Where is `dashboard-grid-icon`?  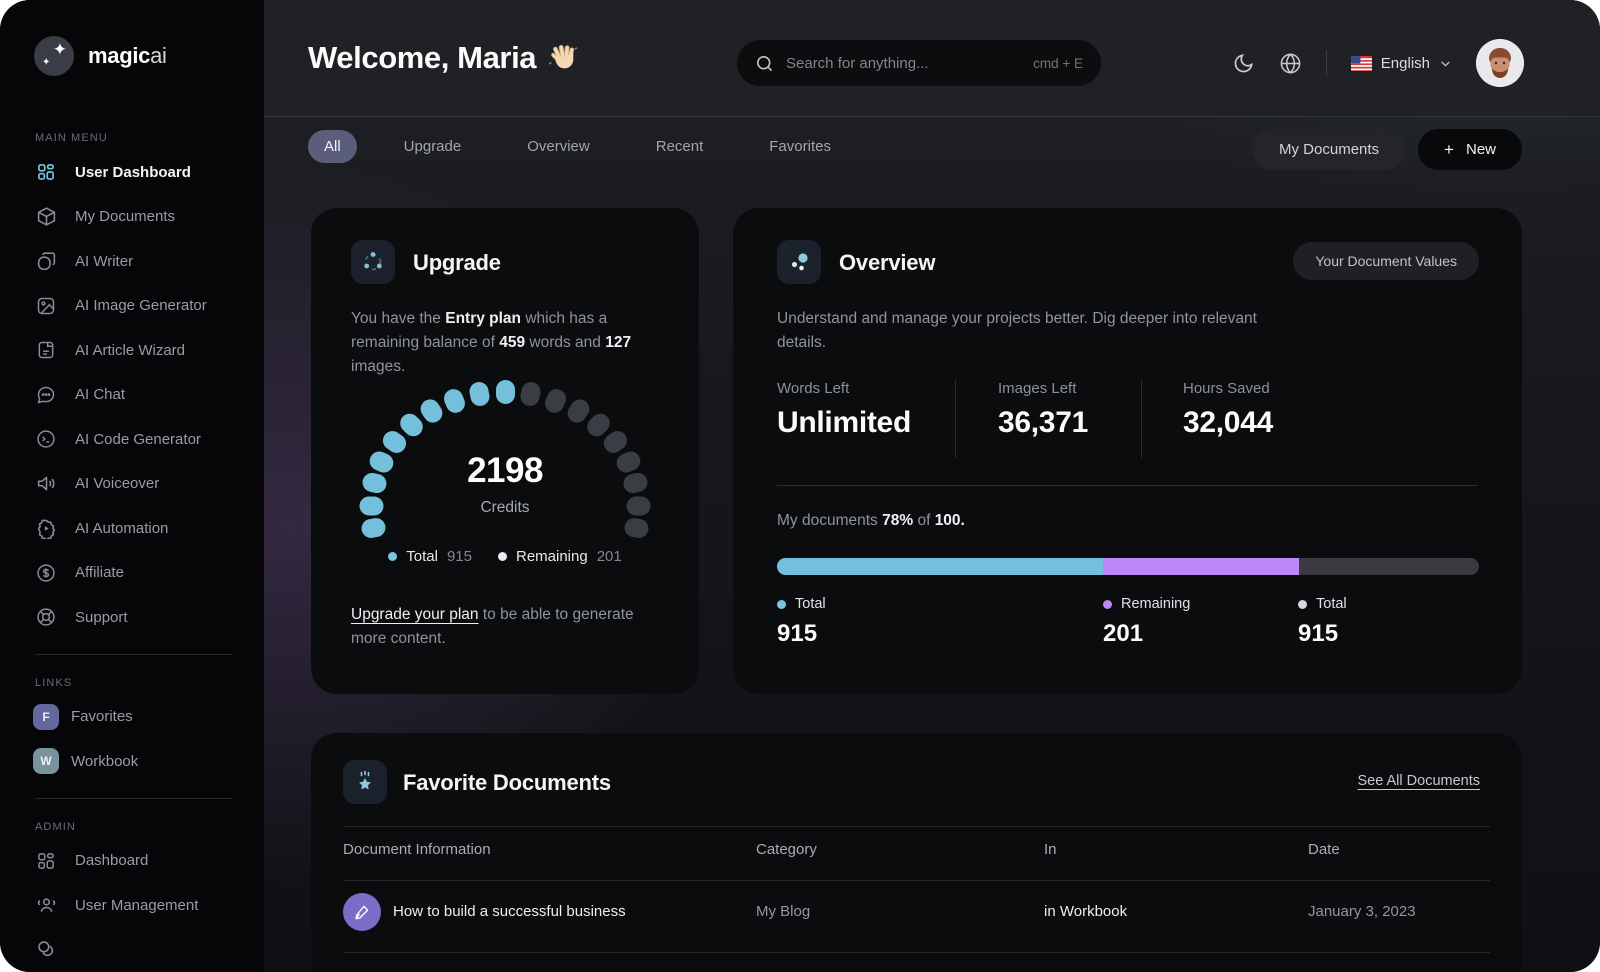 dashboard-grid-icon is located at coordinates (46, 172).